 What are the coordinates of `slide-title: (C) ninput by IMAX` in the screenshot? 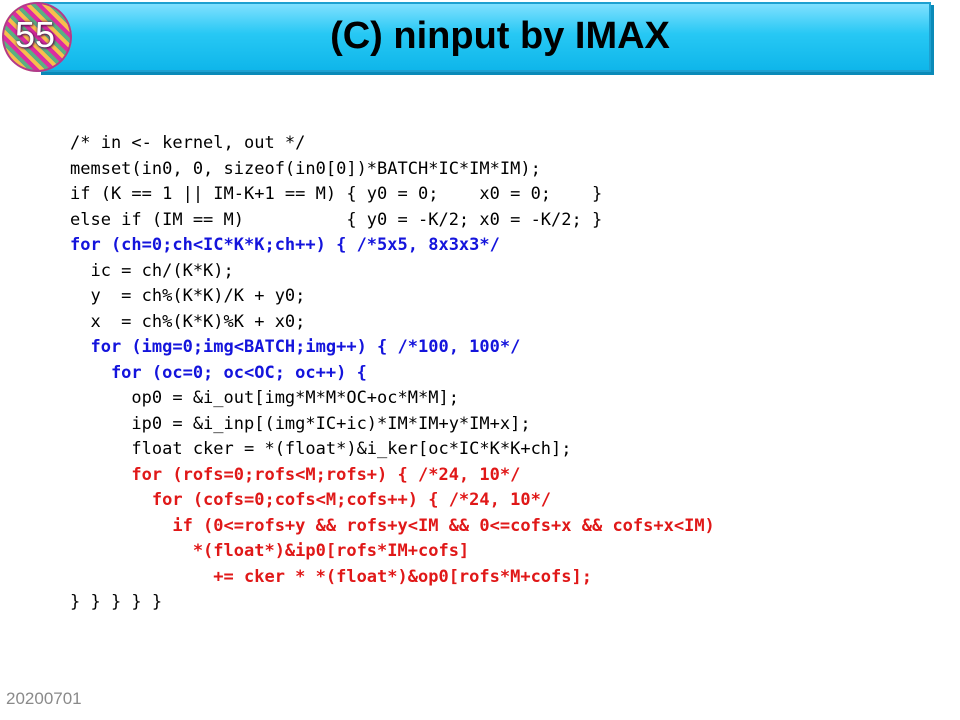 It's located at (500, 35).